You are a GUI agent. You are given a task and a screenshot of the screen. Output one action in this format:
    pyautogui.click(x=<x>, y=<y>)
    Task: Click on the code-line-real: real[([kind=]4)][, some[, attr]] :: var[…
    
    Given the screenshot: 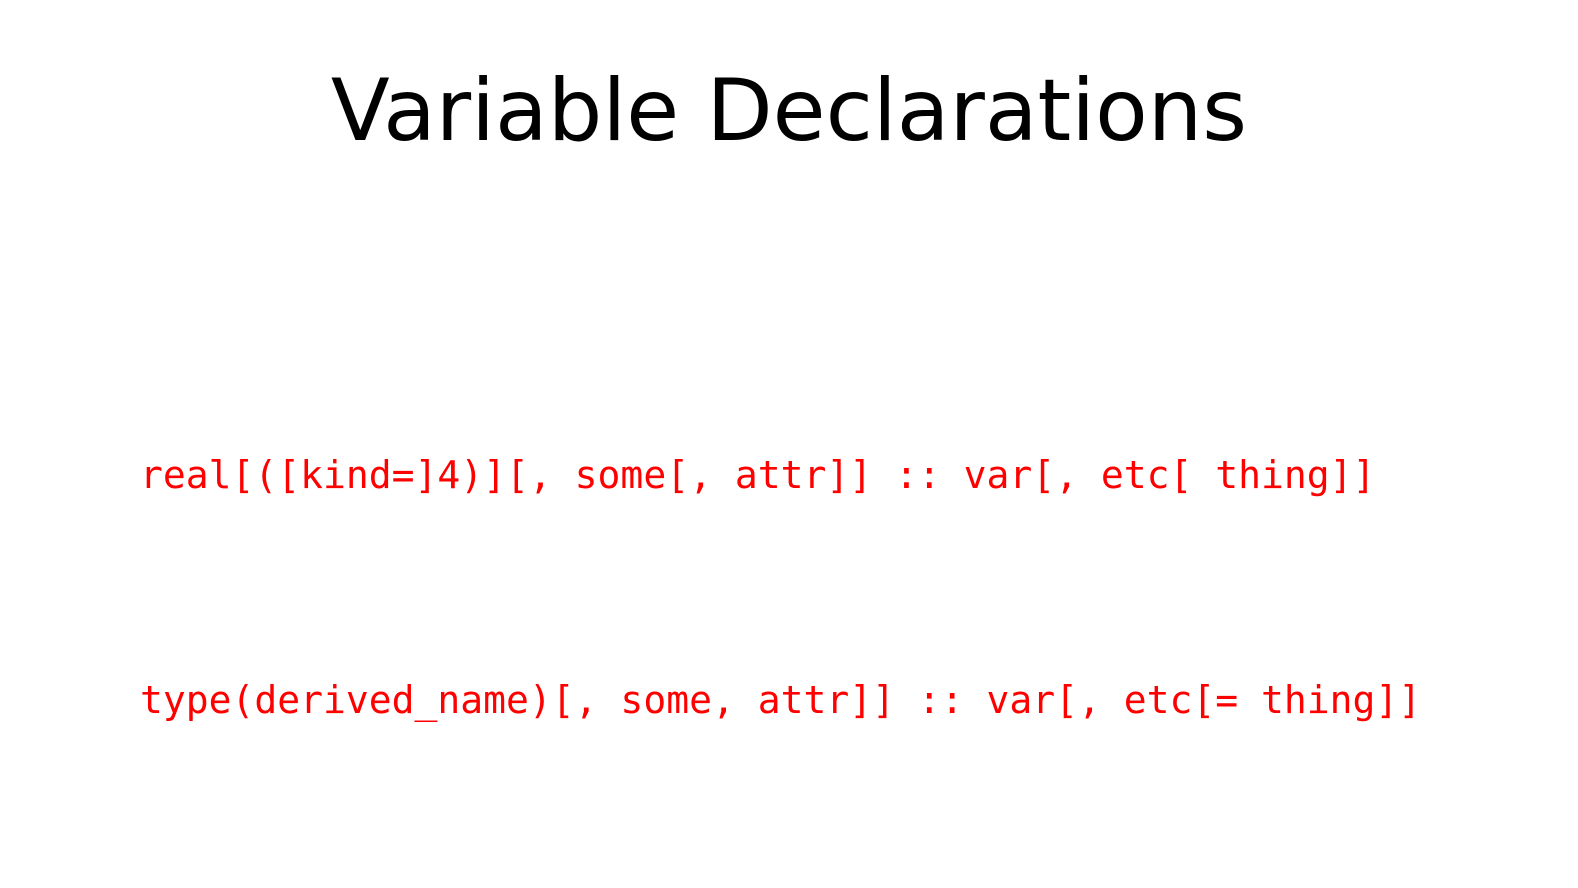 What is the action you would take?
    pyautogui.click(x=758, y=475)
    